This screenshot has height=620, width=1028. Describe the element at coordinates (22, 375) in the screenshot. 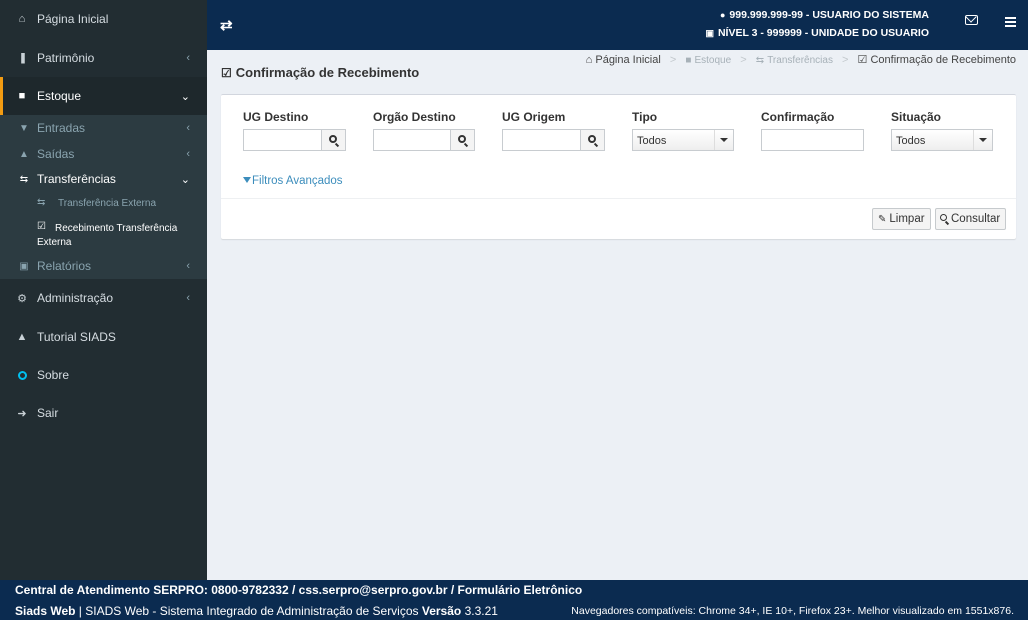

I see `circle-icon` at that location.